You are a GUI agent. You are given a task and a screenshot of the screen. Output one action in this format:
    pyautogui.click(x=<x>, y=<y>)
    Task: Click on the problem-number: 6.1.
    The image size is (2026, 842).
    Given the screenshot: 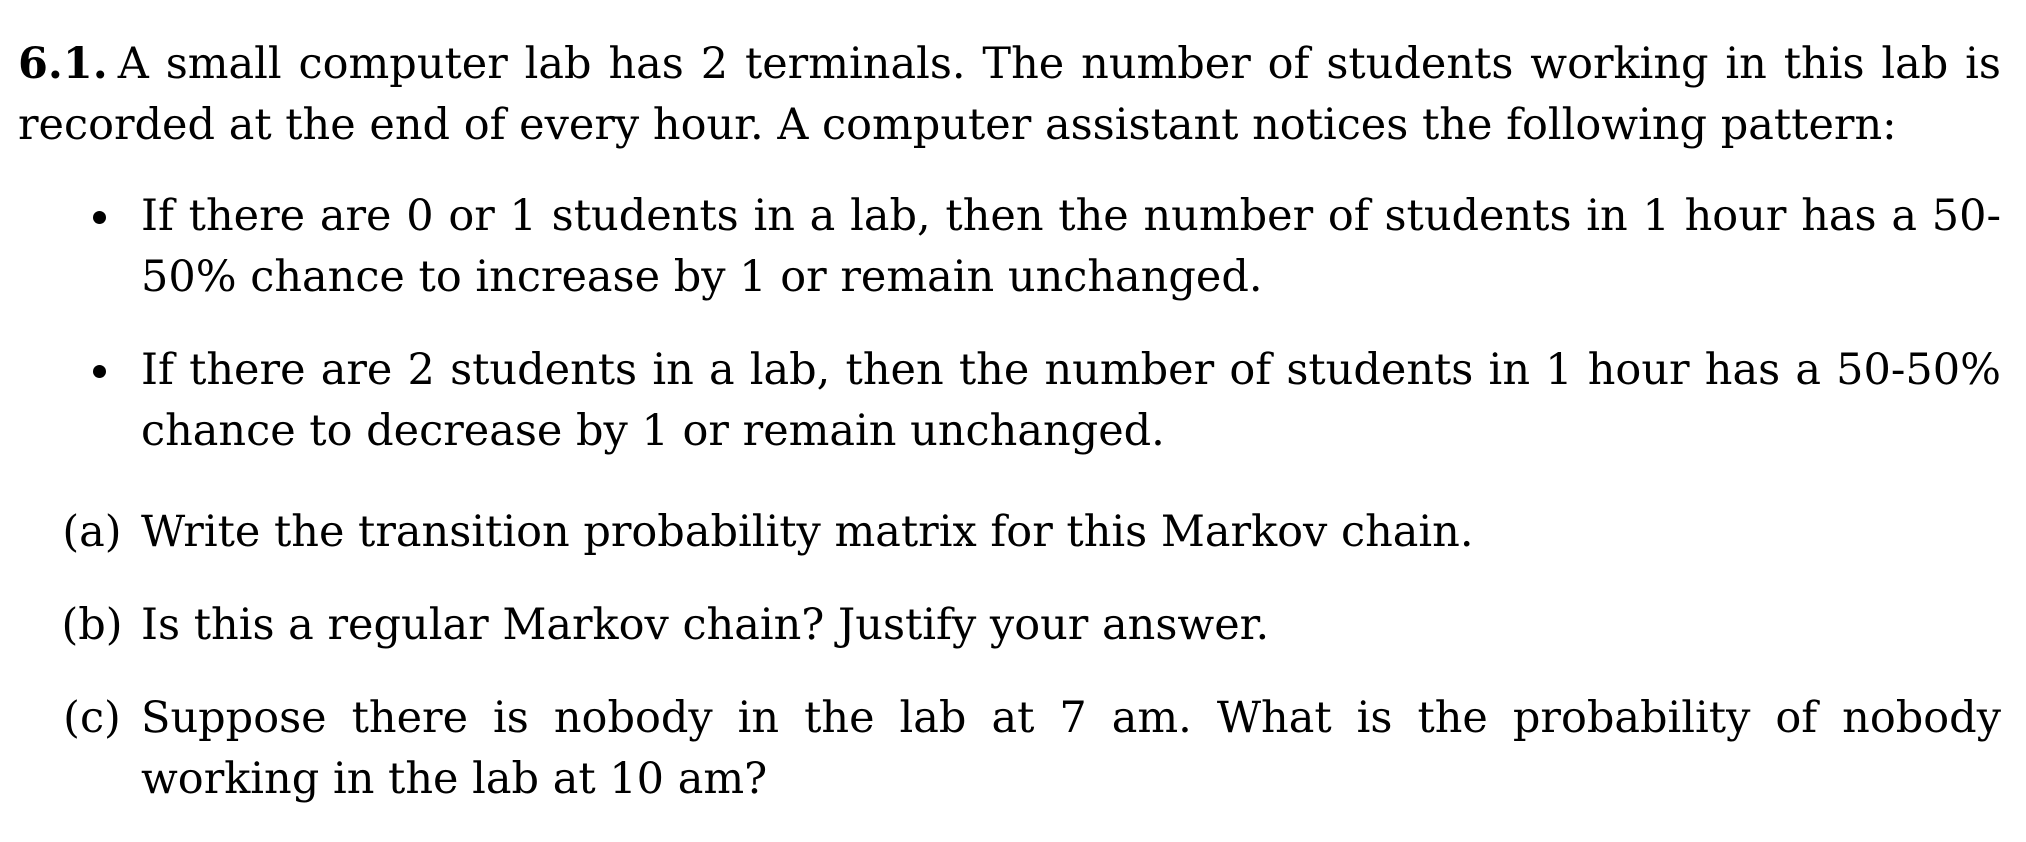 What is the action you would take?
    pyautogui.click(x=63, y=64)
    